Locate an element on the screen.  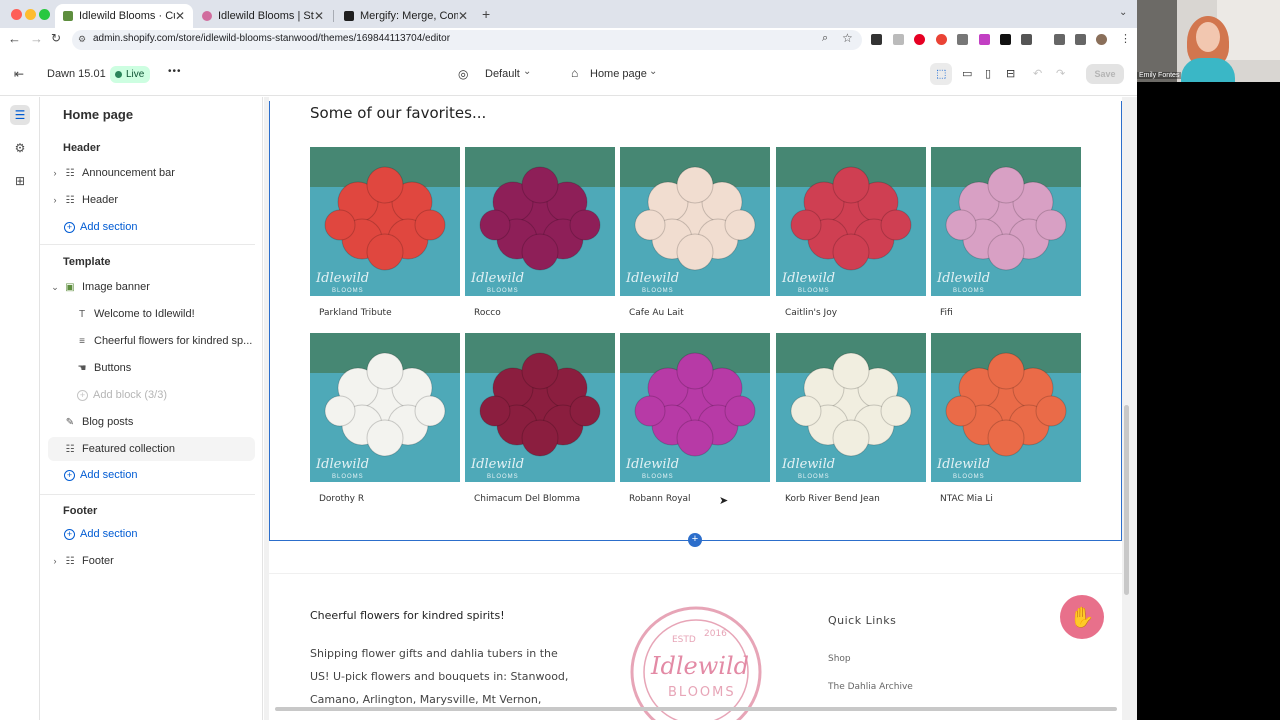
footer-link-shop: Shop is located at coordinates (839, 659).